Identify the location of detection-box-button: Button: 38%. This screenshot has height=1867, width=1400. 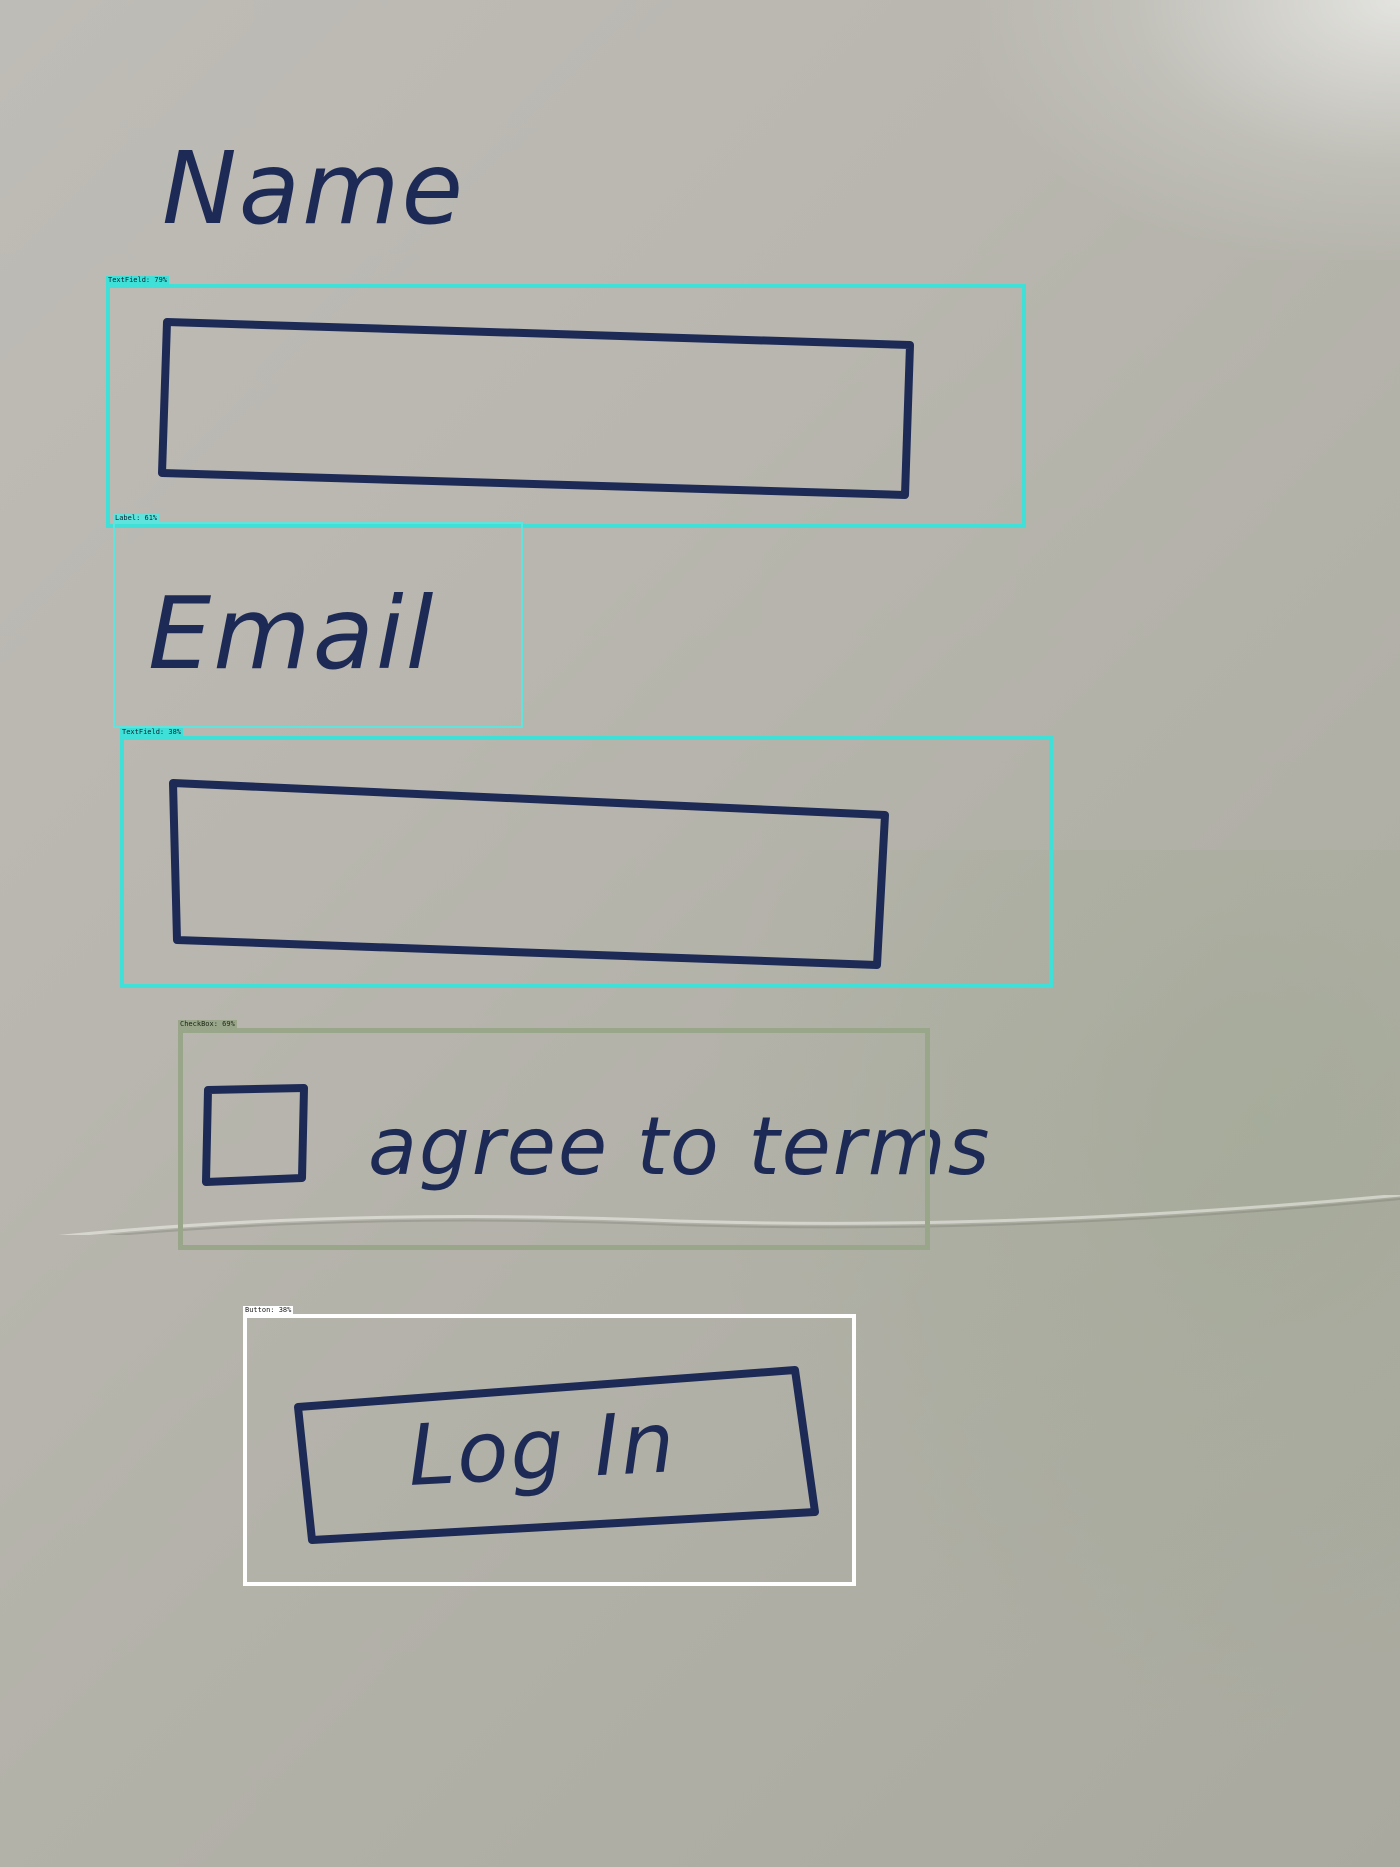
(549, 1446).